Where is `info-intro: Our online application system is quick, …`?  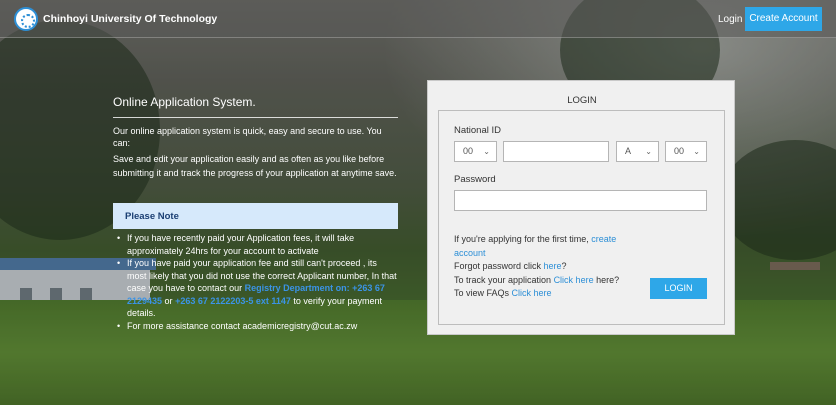
info-intro: Our online application system is quick, … is located at coordinates (247, 137).